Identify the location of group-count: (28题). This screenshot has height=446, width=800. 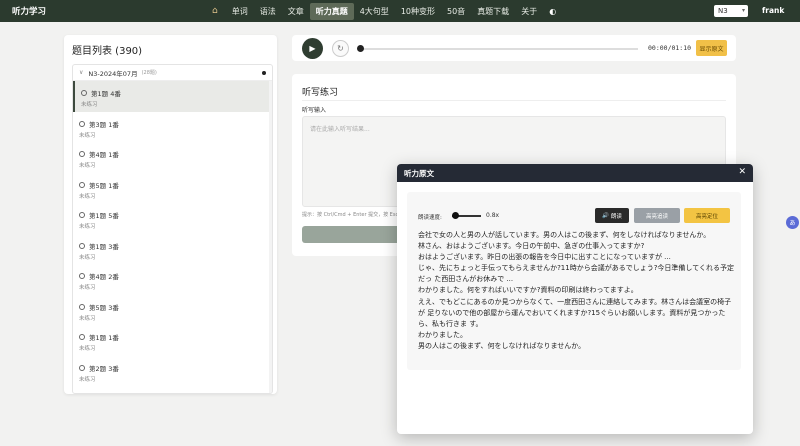
(149, 73).